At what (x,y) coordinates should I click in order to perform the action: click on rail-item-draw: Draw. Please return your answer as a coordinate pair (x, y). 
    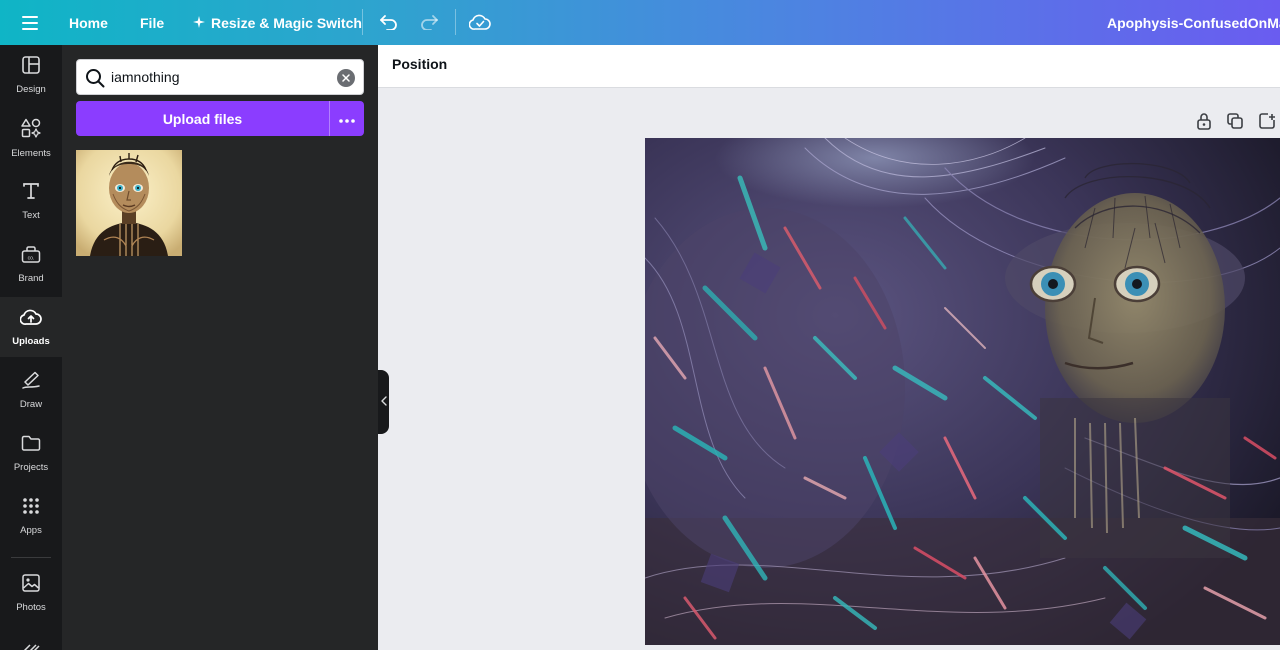
    Looking at the image, I should click on (31, 390).